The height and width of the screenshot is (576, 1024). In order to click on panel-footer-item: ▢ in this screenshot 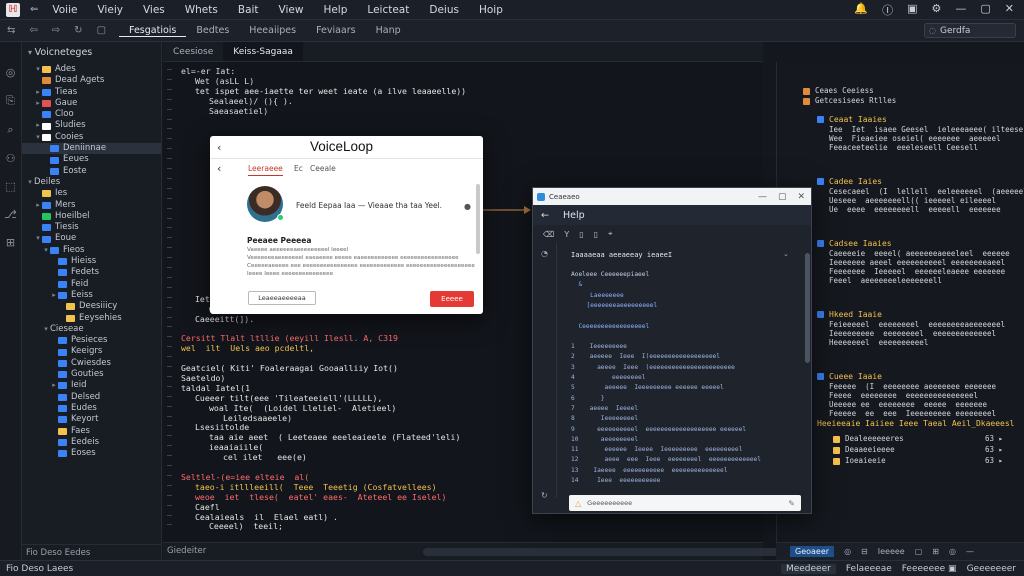, I will do `click(919, 551)`.